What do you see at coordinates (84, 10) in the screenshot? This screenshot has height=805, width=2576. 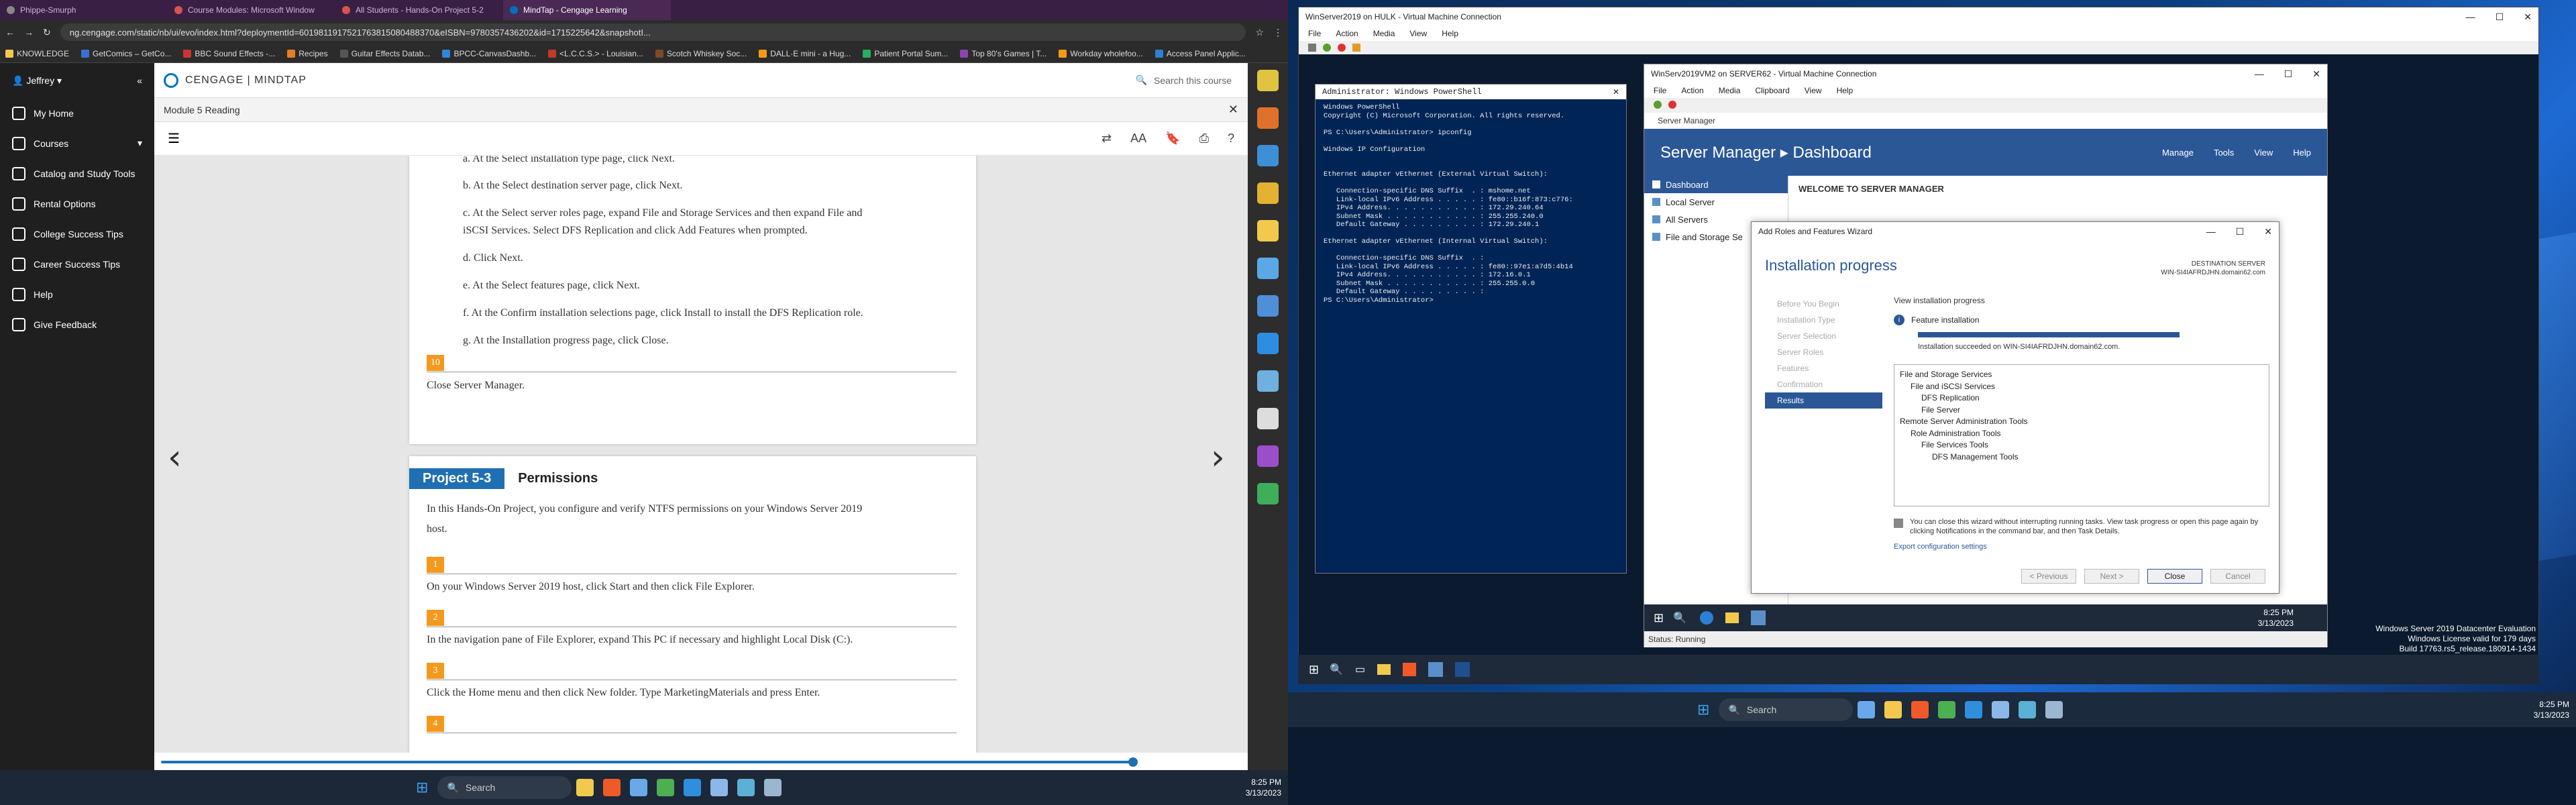 I see `browser-tab: Phippe-Smurph` at bounding box center [84, 10].